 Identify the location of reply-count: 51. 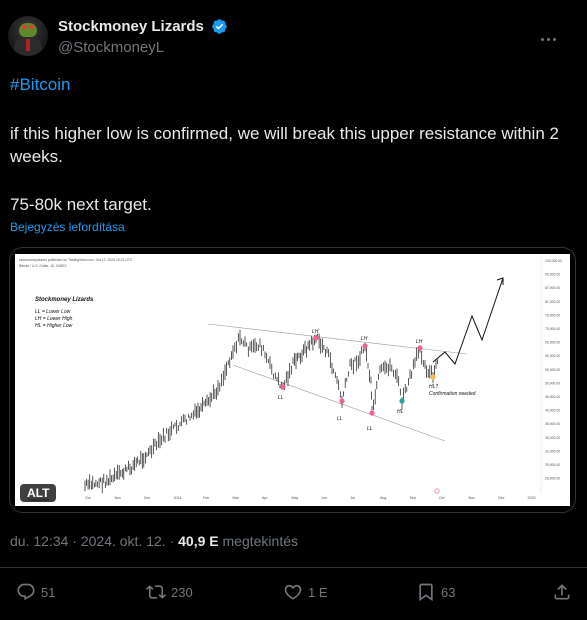
(48, 592).